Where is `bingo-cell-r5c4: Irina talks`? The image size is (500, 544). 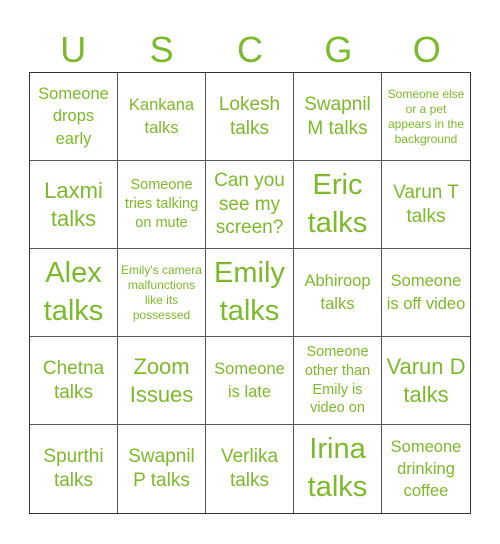
bingo-cell-r5c4: Irina talks is located at coordinates (338, 469).